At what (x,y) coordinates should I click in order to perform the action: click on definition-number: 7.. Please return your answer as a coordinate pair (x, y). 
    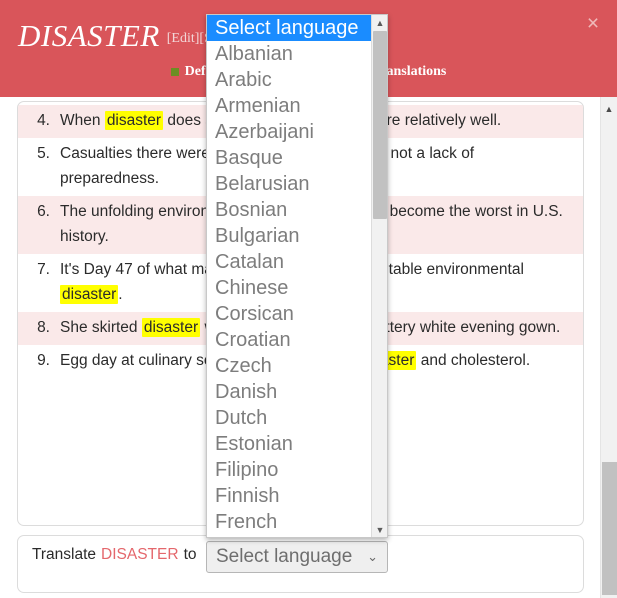
    Looking at the image, I should click on (43, 269).